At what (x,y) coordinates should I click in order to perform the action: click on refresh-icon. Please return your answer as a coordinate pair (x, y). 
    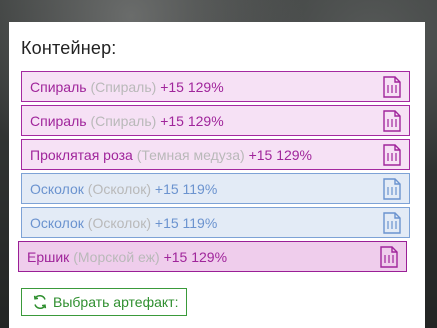
    Looking at the image, I should click on (40, 302).